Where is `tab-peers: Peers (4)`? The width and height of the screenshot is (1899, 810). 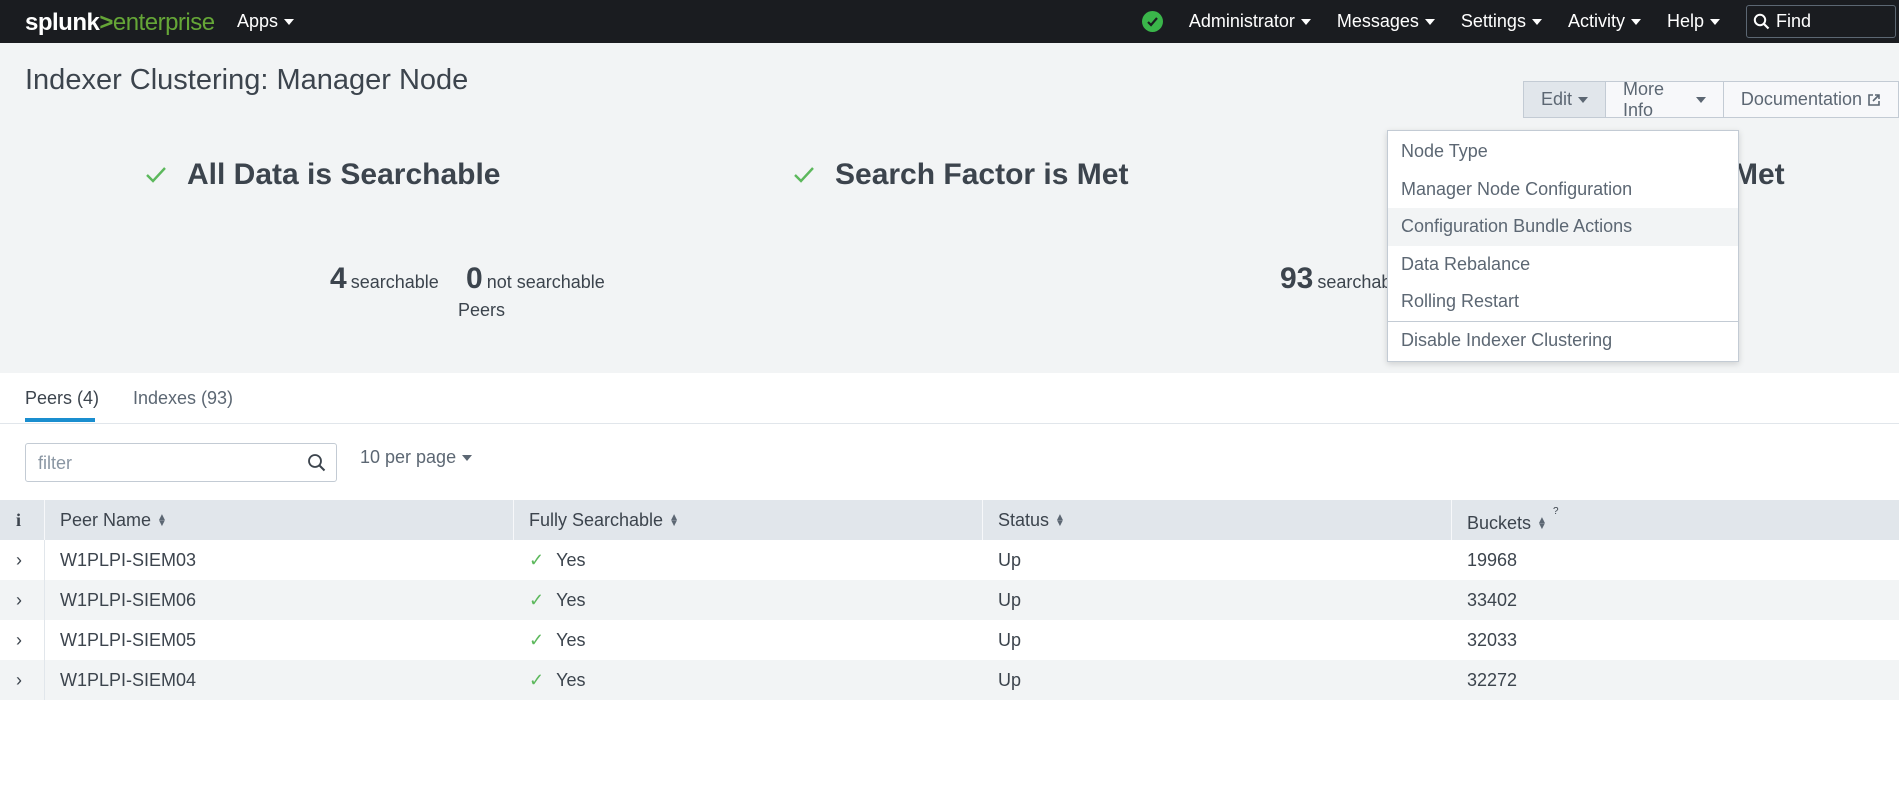
tab-peers: Peers (4) is located at coordinates (62, 398).